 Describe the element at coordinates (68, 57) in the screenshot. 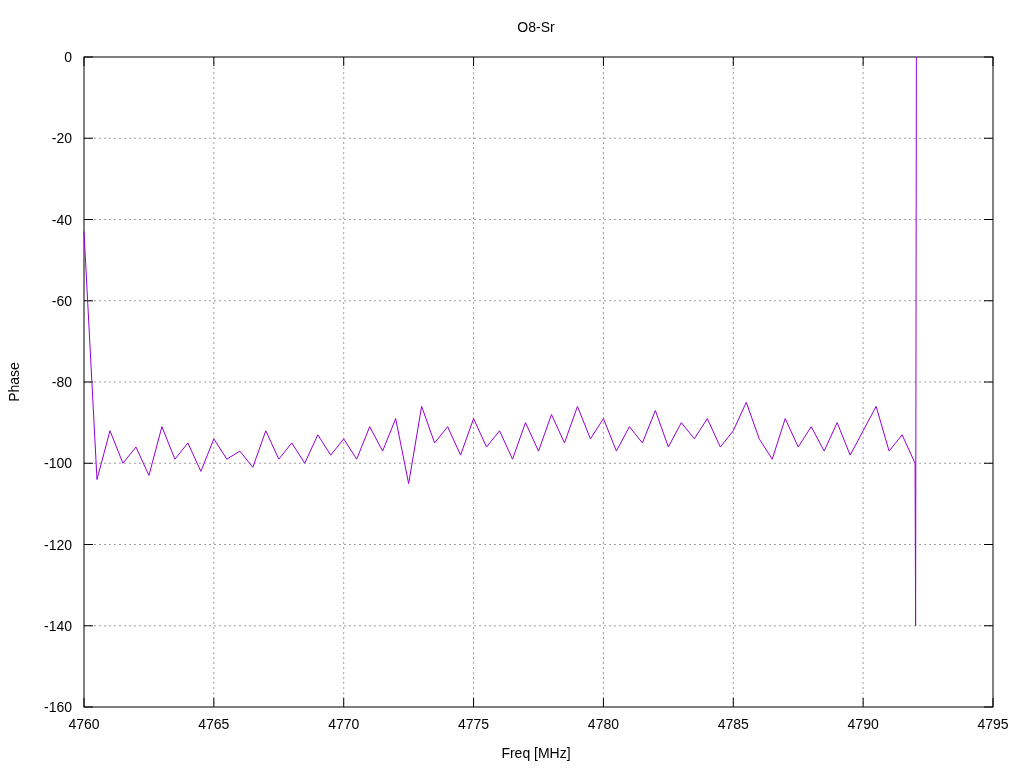

I see `y-tick-label: 0` at that location.